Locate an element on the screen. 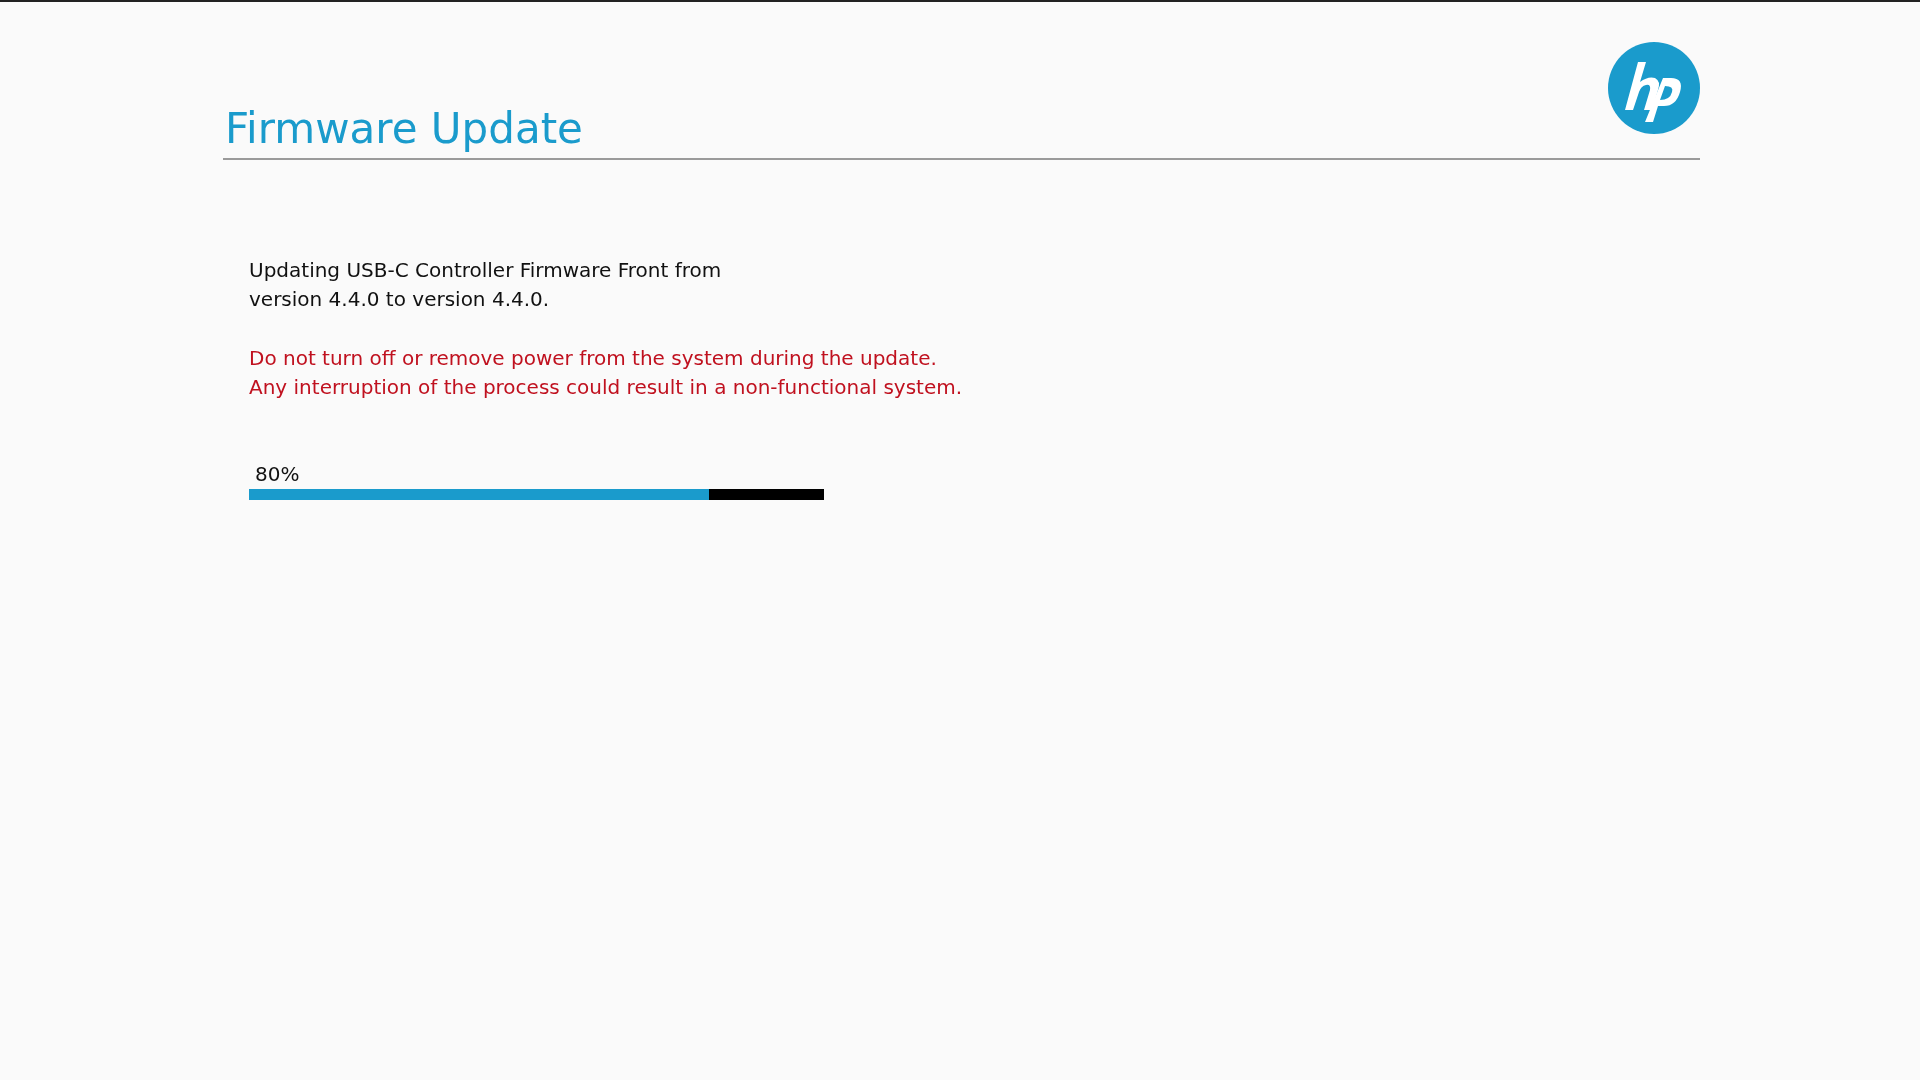  progress-percent: 80% is located at coordinates (277, 474).